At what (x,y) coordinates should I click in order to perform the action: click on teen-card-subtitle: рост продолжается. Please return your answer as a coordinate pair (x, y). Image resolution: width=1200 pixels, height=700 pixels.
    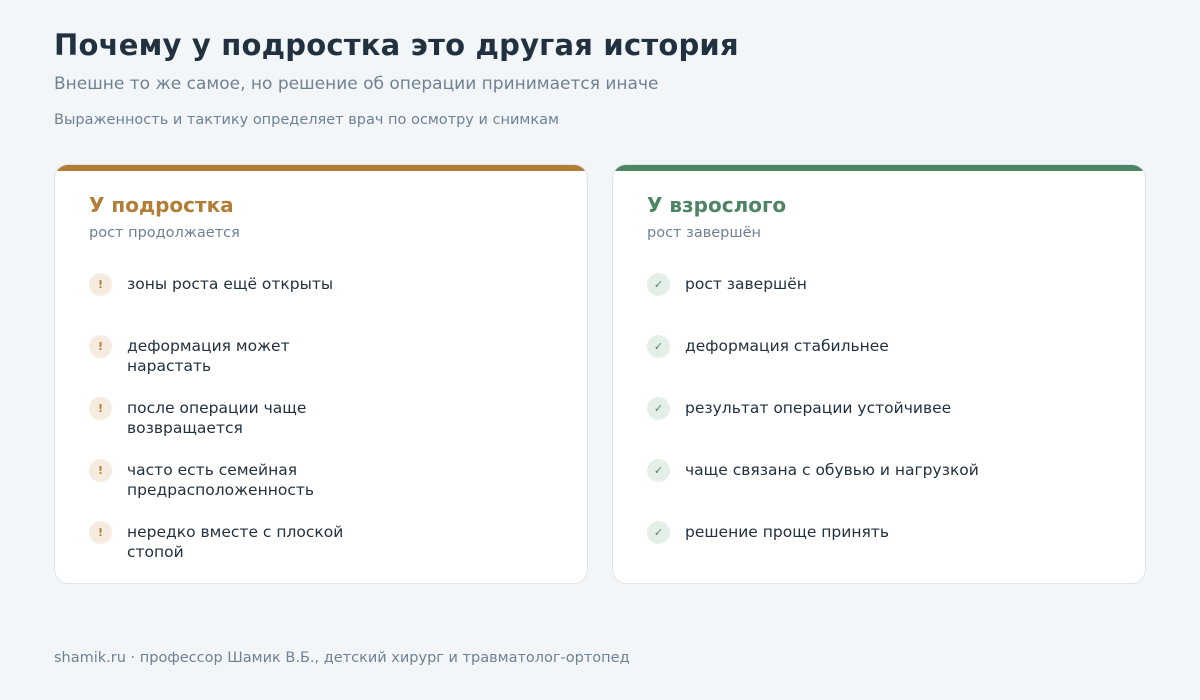
    Looking at the image, I should click on (164, 233).